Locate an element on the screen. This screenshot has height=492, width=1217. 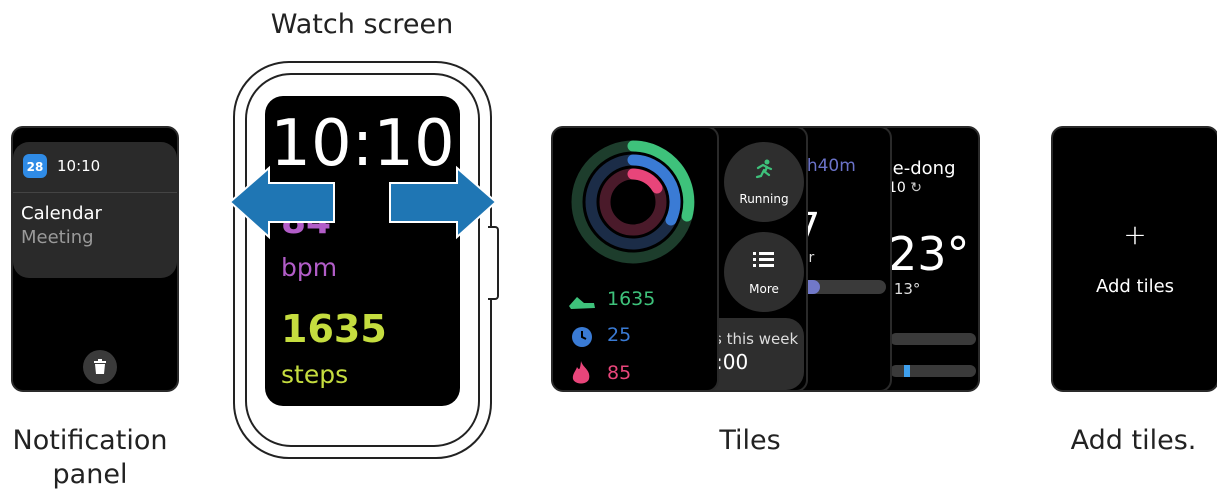
week-label: s this week is located at coordinates (756, 339).